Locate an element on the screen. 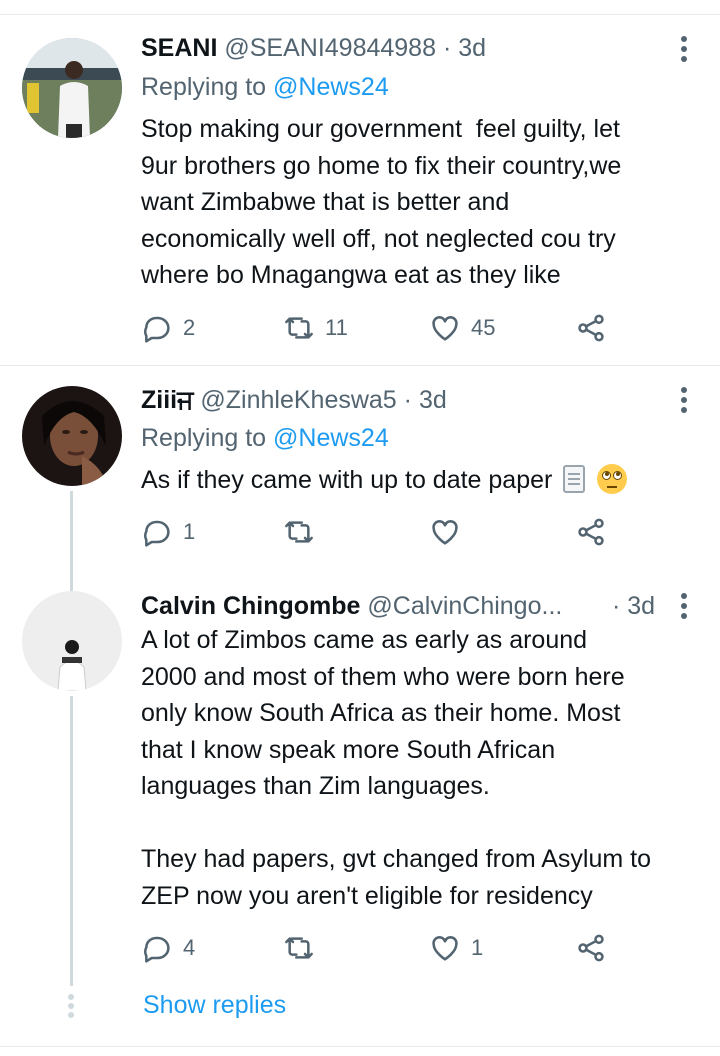  retweet-button: 11 is located at coordinates (315, 328).